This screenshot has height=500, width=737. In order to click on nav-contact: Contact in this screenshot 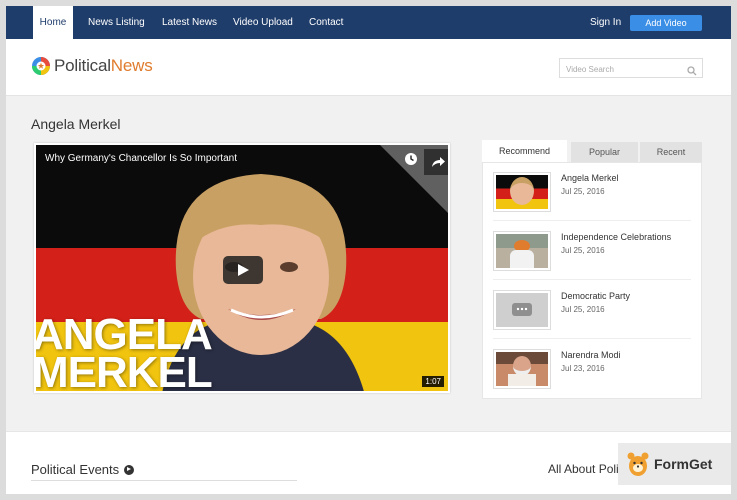, I will do `click(326, 22)`.